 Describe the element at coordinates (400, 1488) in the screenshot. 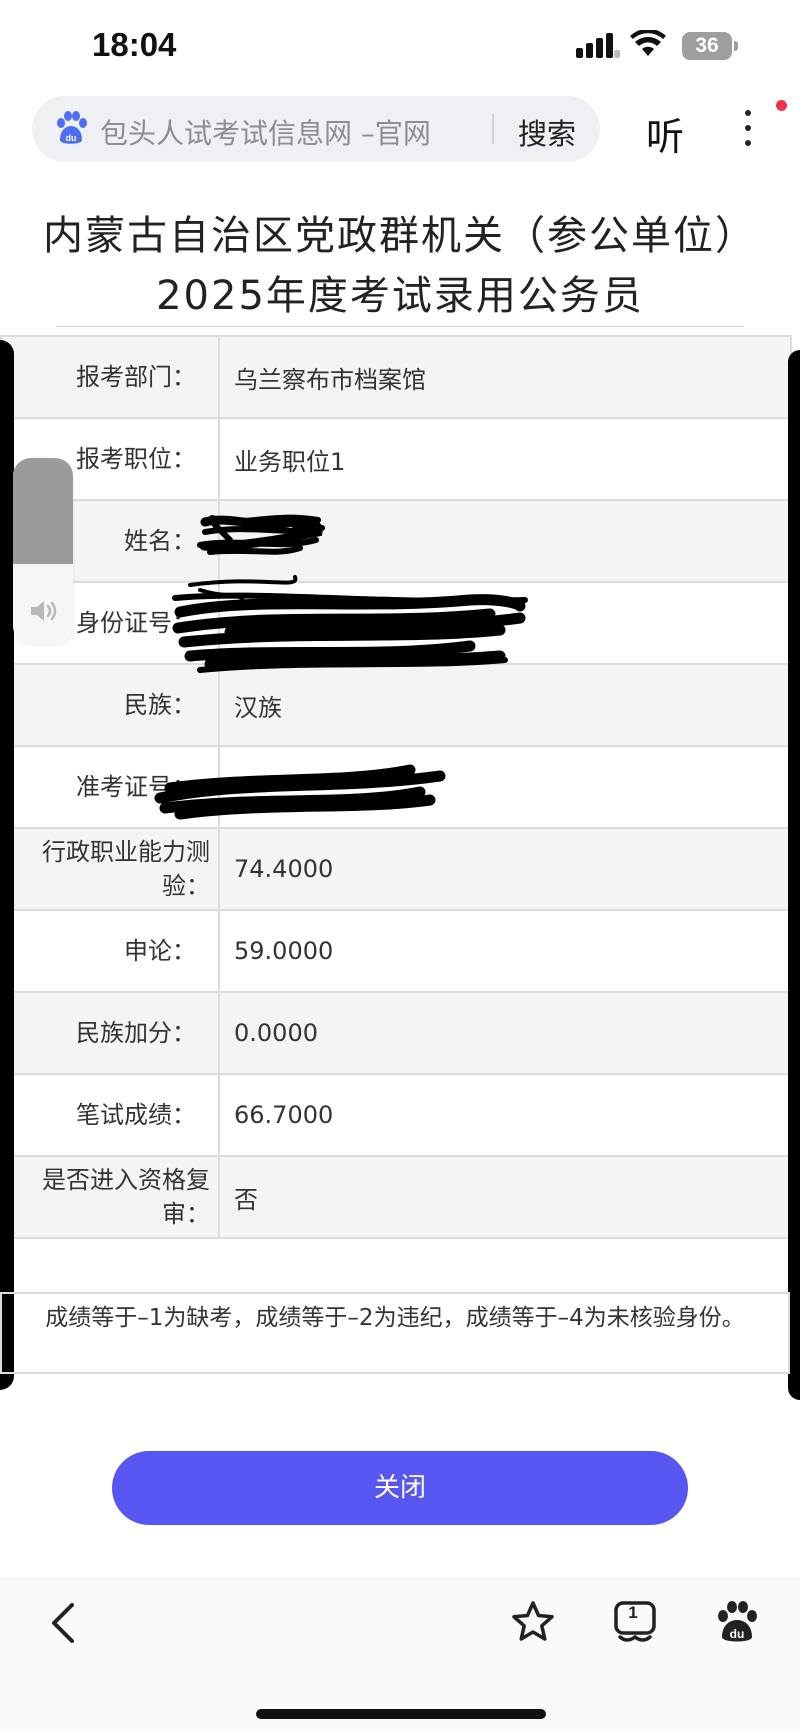

I see `close-button: 关闭` at that location.